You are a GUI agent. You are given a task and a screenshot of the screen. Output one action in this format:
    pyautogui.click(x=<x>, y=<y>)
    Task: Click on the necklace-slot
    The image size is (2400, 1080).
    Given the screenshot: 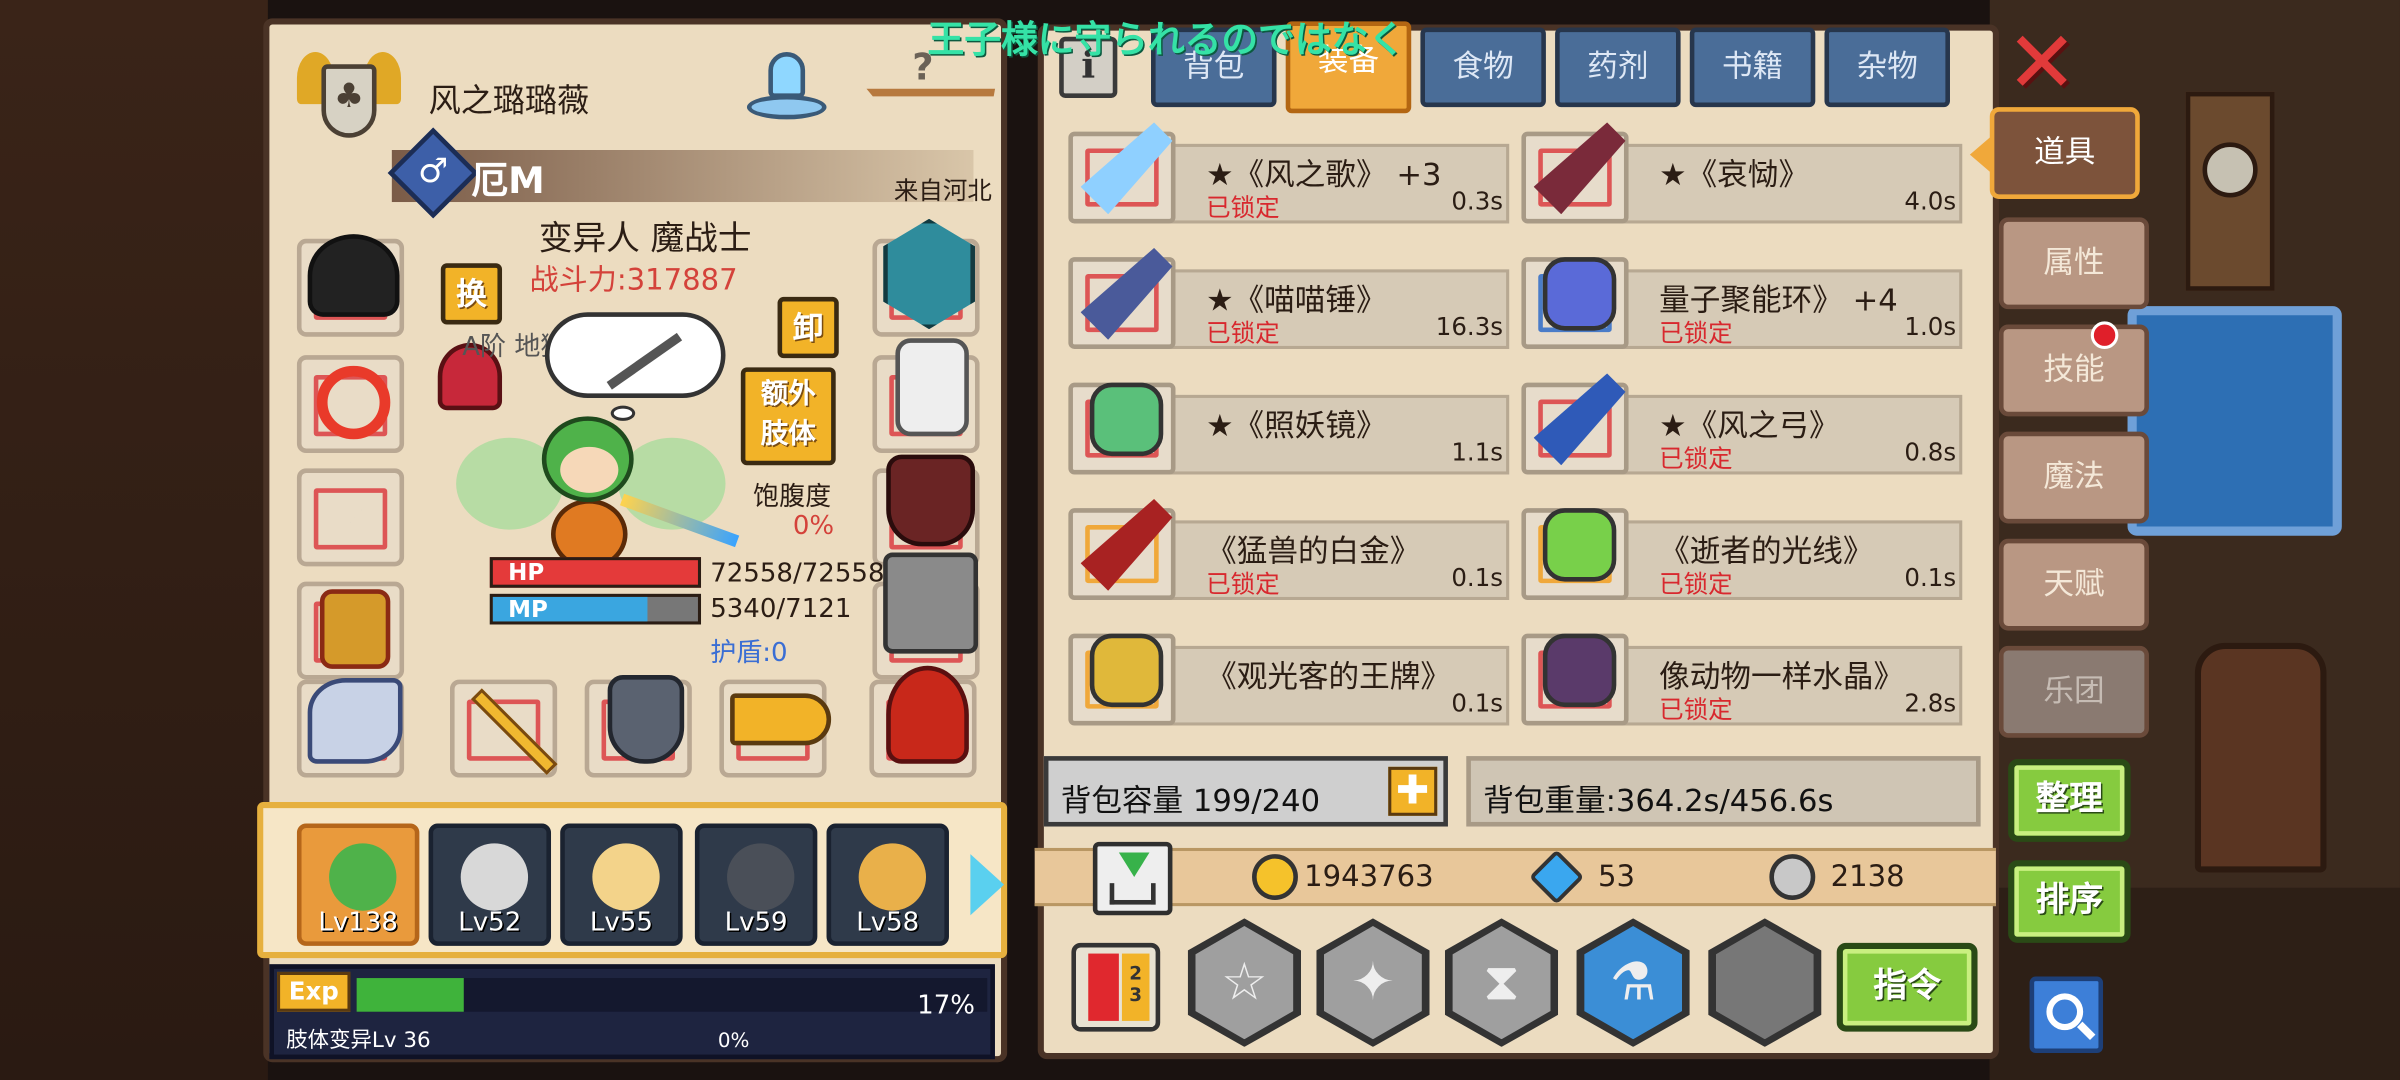 What is the action you would take?
    pyautogui.click(x=350, y=404)
    